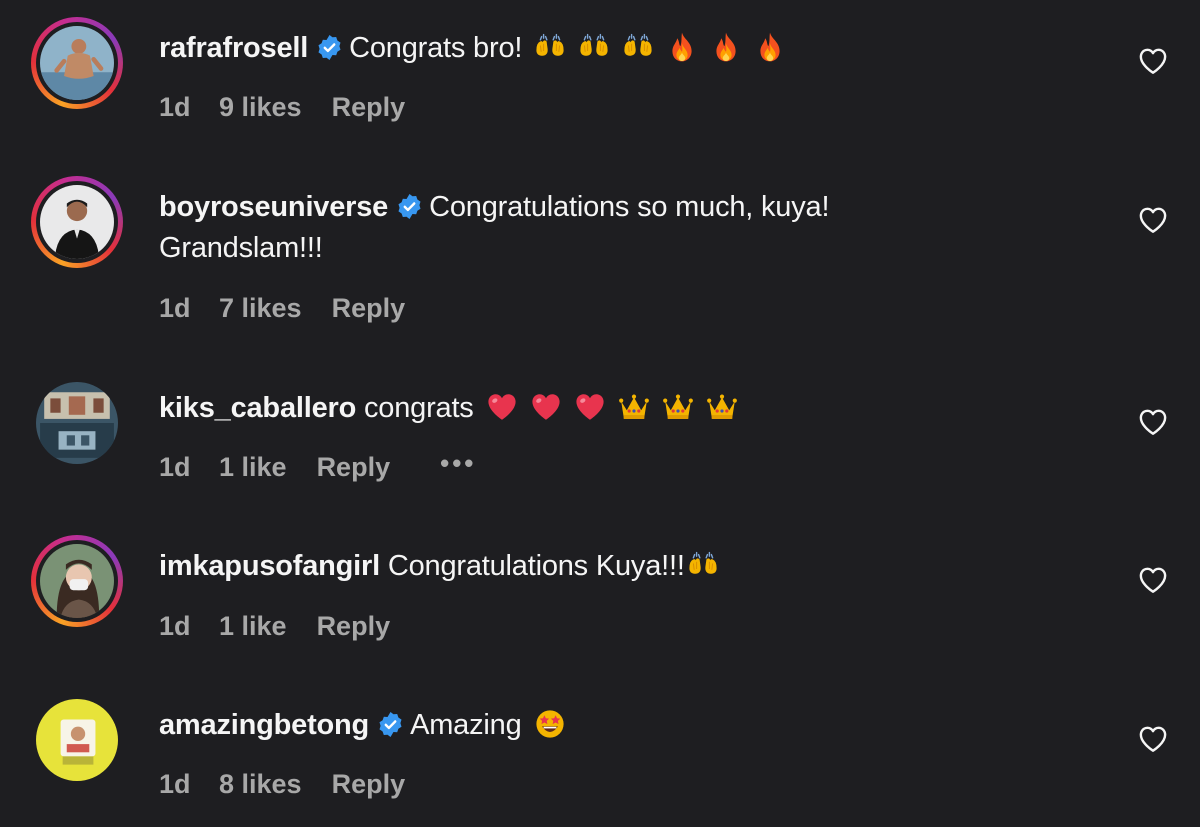 This screenshot has width=1200, height=827. I want to click on comment-body: kiks_caballero congrats, so click(609, 408).